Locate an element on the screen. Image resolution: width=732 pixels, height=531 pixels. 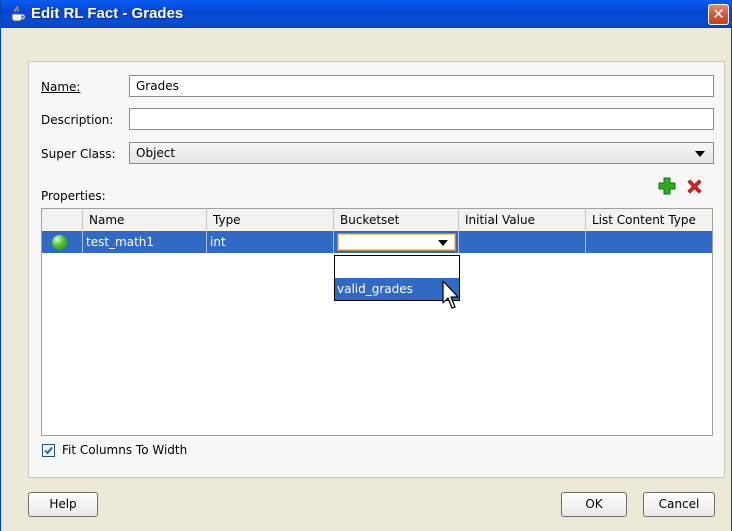
java-cup-icon is located at coordinates (18, 13).